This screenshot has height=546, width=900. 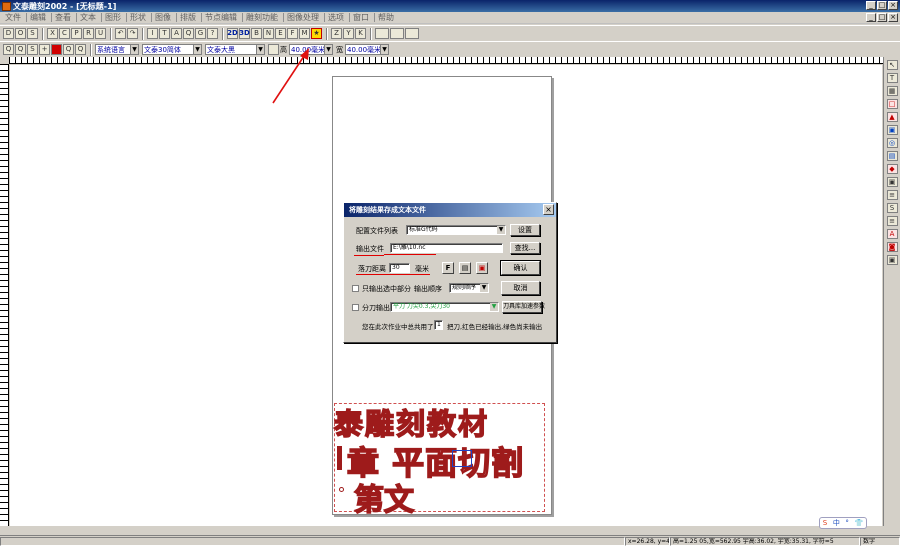 What do you see at coordinates (68, 49) in the screenshot?
I see `zoom-all-icon: Q` at bounding box center [68, 49].